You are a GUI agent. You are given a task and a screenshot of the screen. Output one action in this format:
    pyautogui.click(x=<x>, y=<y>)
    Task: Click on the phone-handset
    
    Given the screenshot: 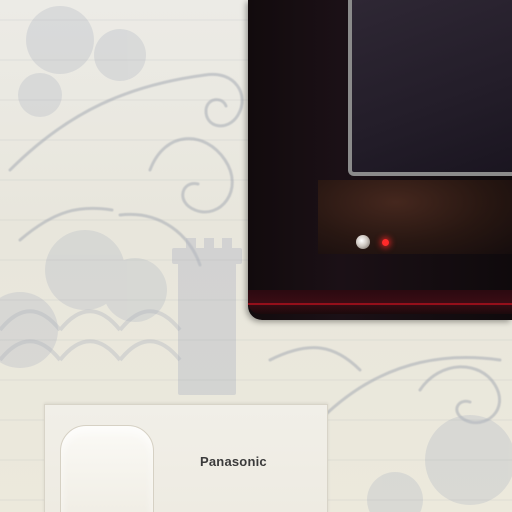 What is the action you would take?
    pyautogui.click(x=107, y=468)
    